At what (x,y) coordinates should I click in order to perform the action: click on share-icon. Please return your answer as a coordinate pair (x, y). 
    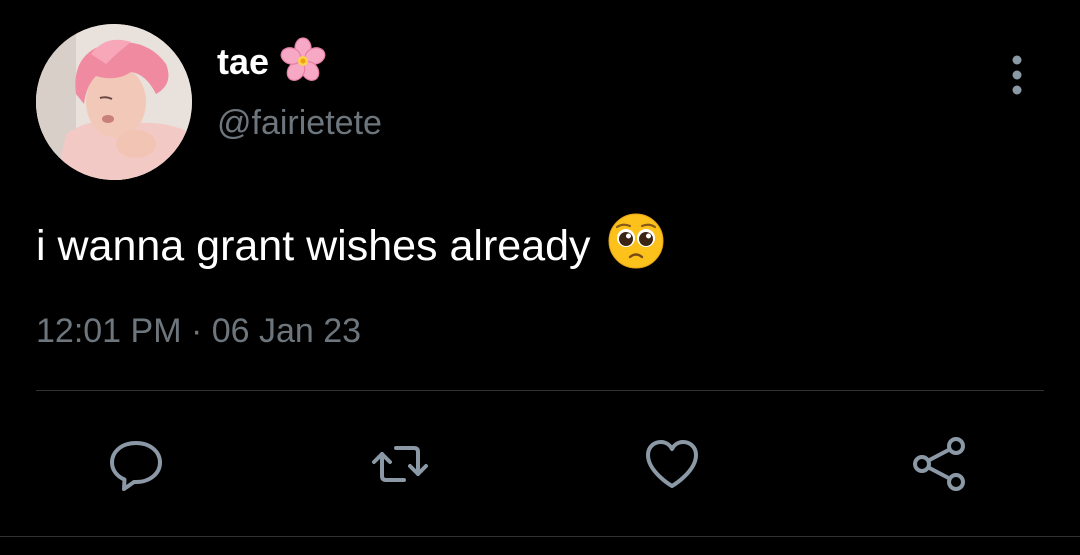
    Looking at the image, I should click on (939, 464).